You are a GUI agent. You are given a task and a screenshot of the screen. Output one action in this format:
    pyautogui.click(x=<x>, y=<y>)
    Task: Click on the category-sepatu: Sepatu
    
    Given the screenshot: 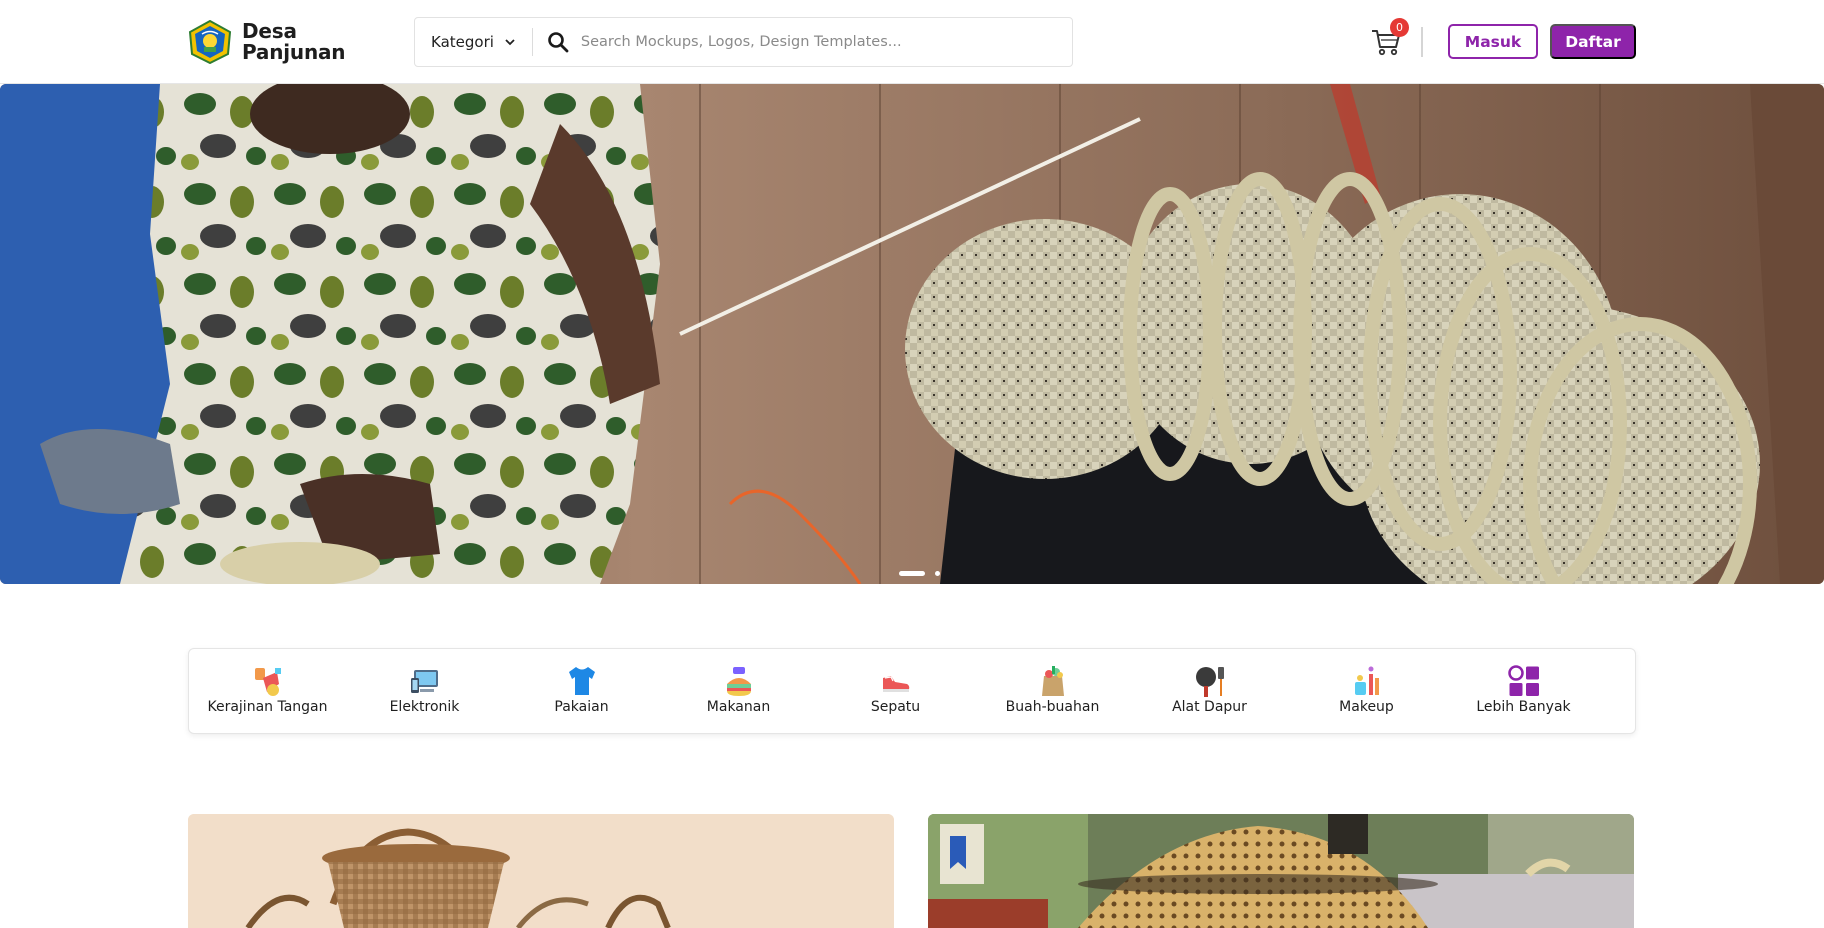 What is the action you would take?
    pyautogui.click(x=895, y=691)
    